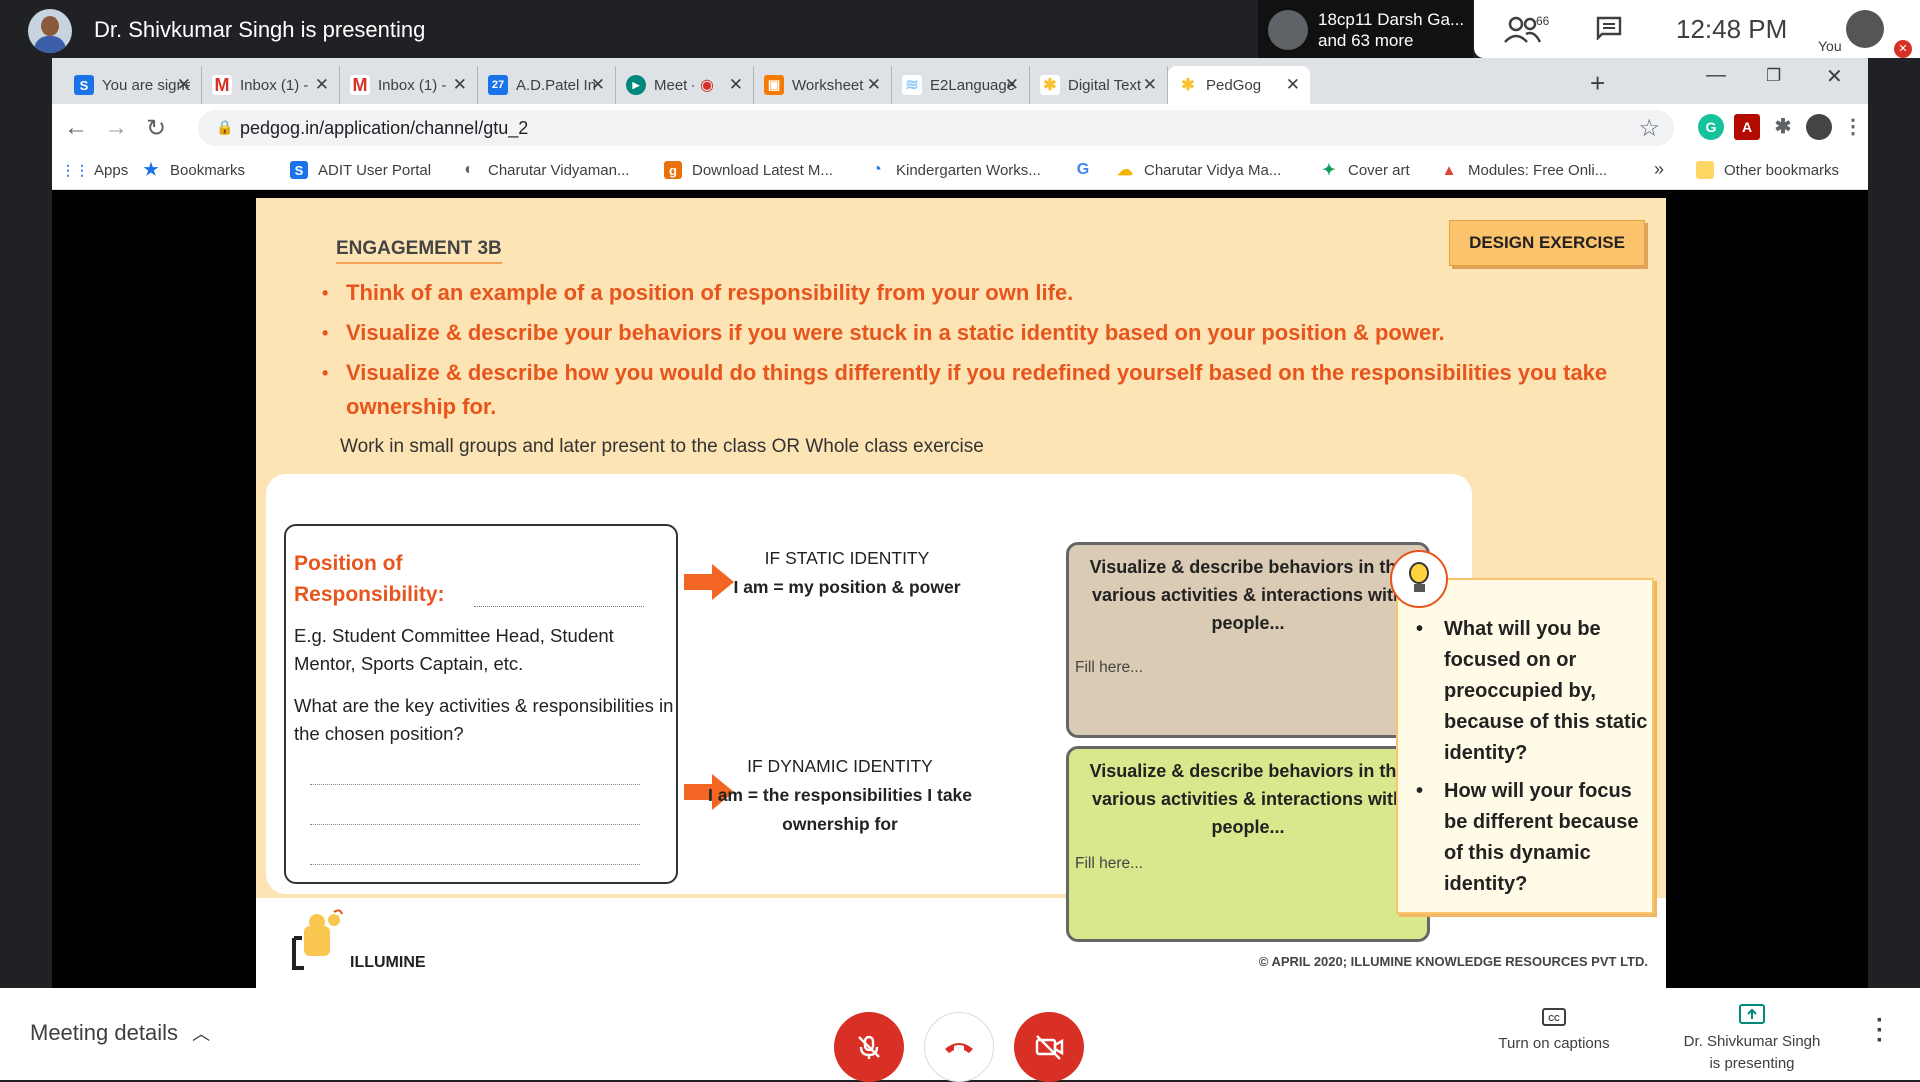  I want to click on bookmark-favicon: ◔, so click(877, 169).